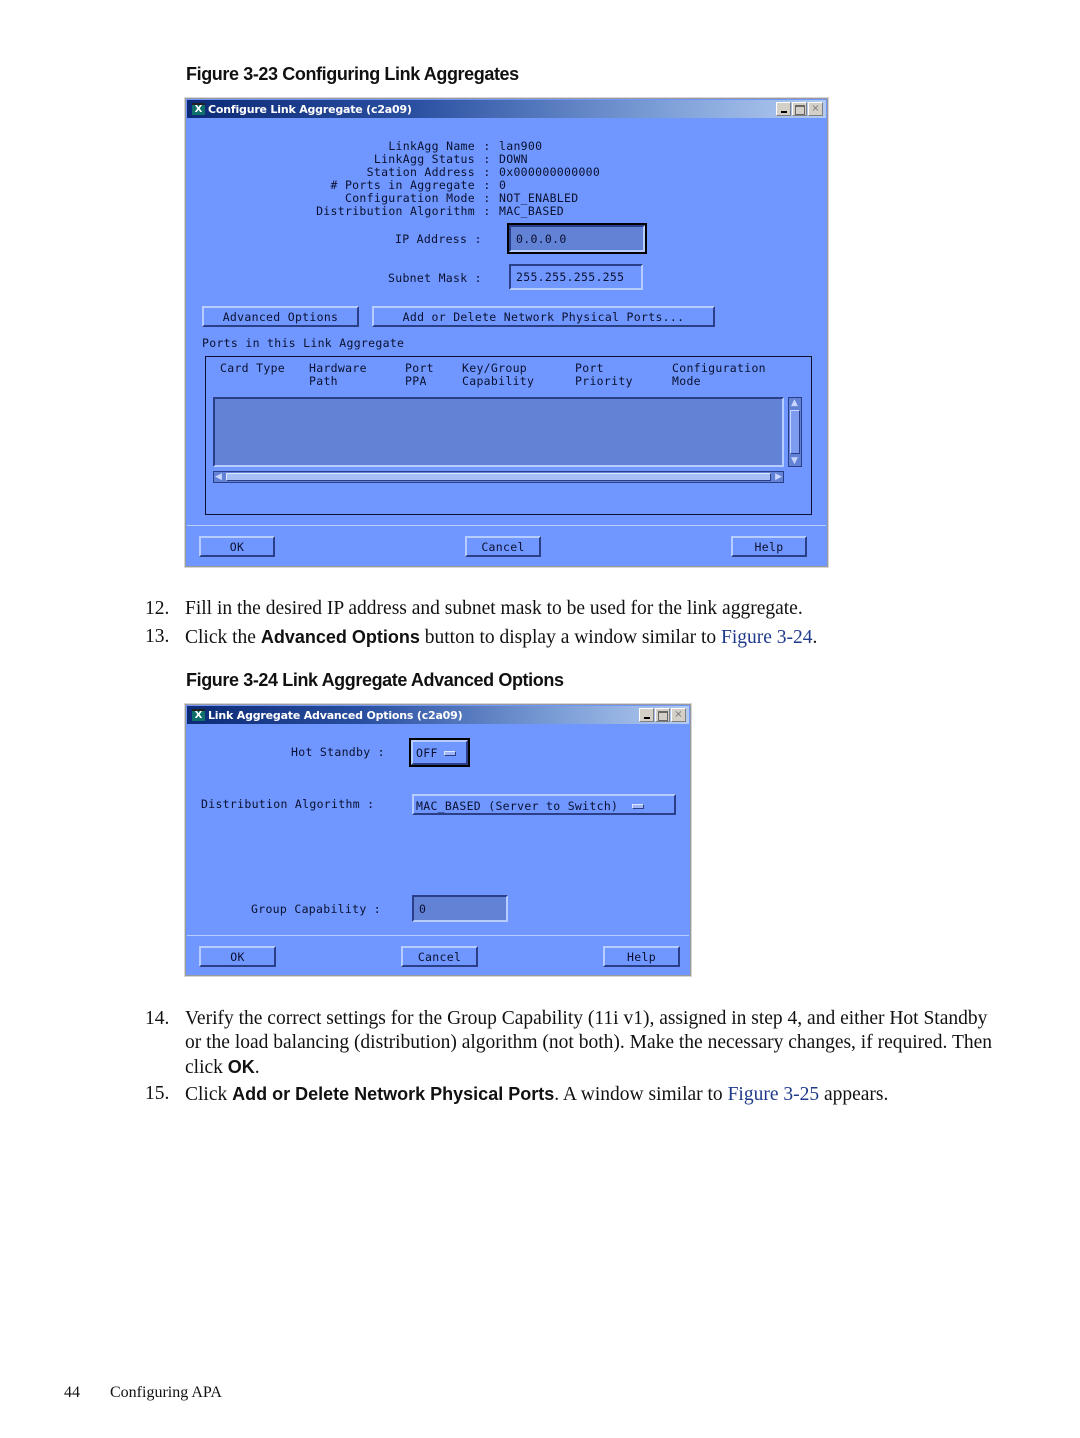 The height and width of the screenshot is (1438, 1080). Describe the element at coordinates (460, 908) in the screenshot. I see `group-capability-field: 0` at that location.